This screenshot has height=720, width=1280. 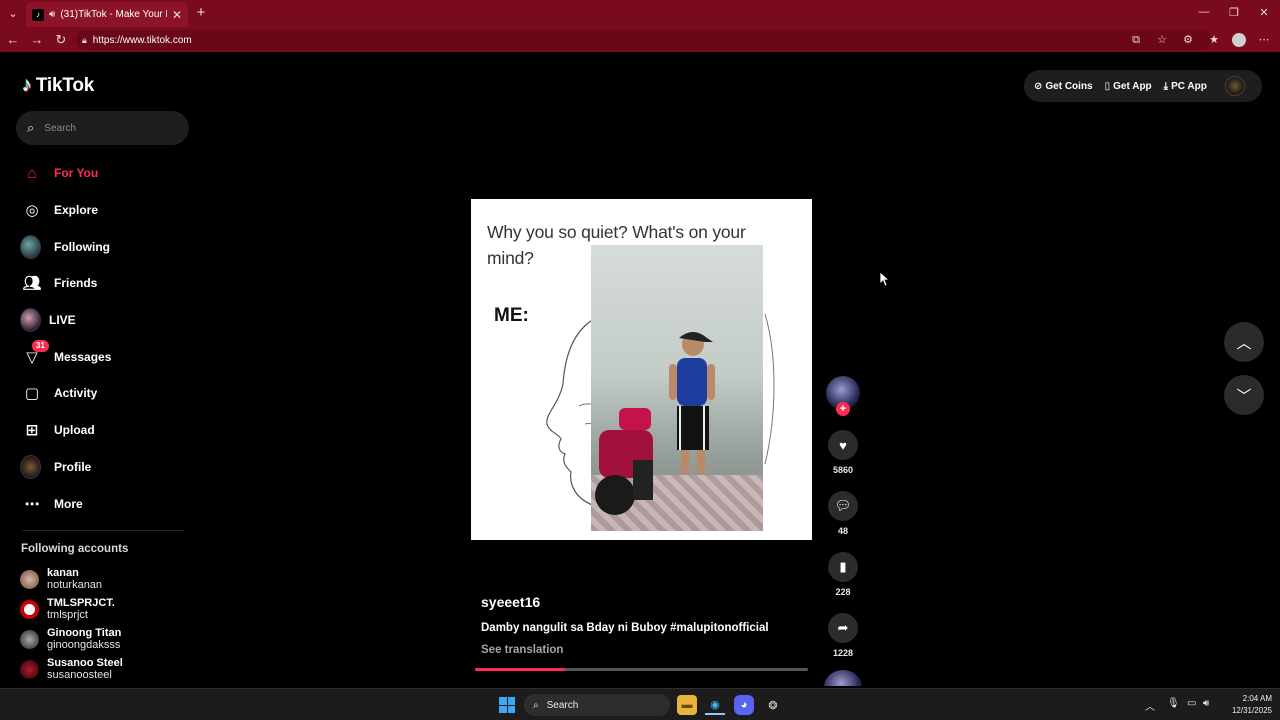 I want to click on list-item: Ginoong Titan ginoongdaksss, so click(x=105, y=639).